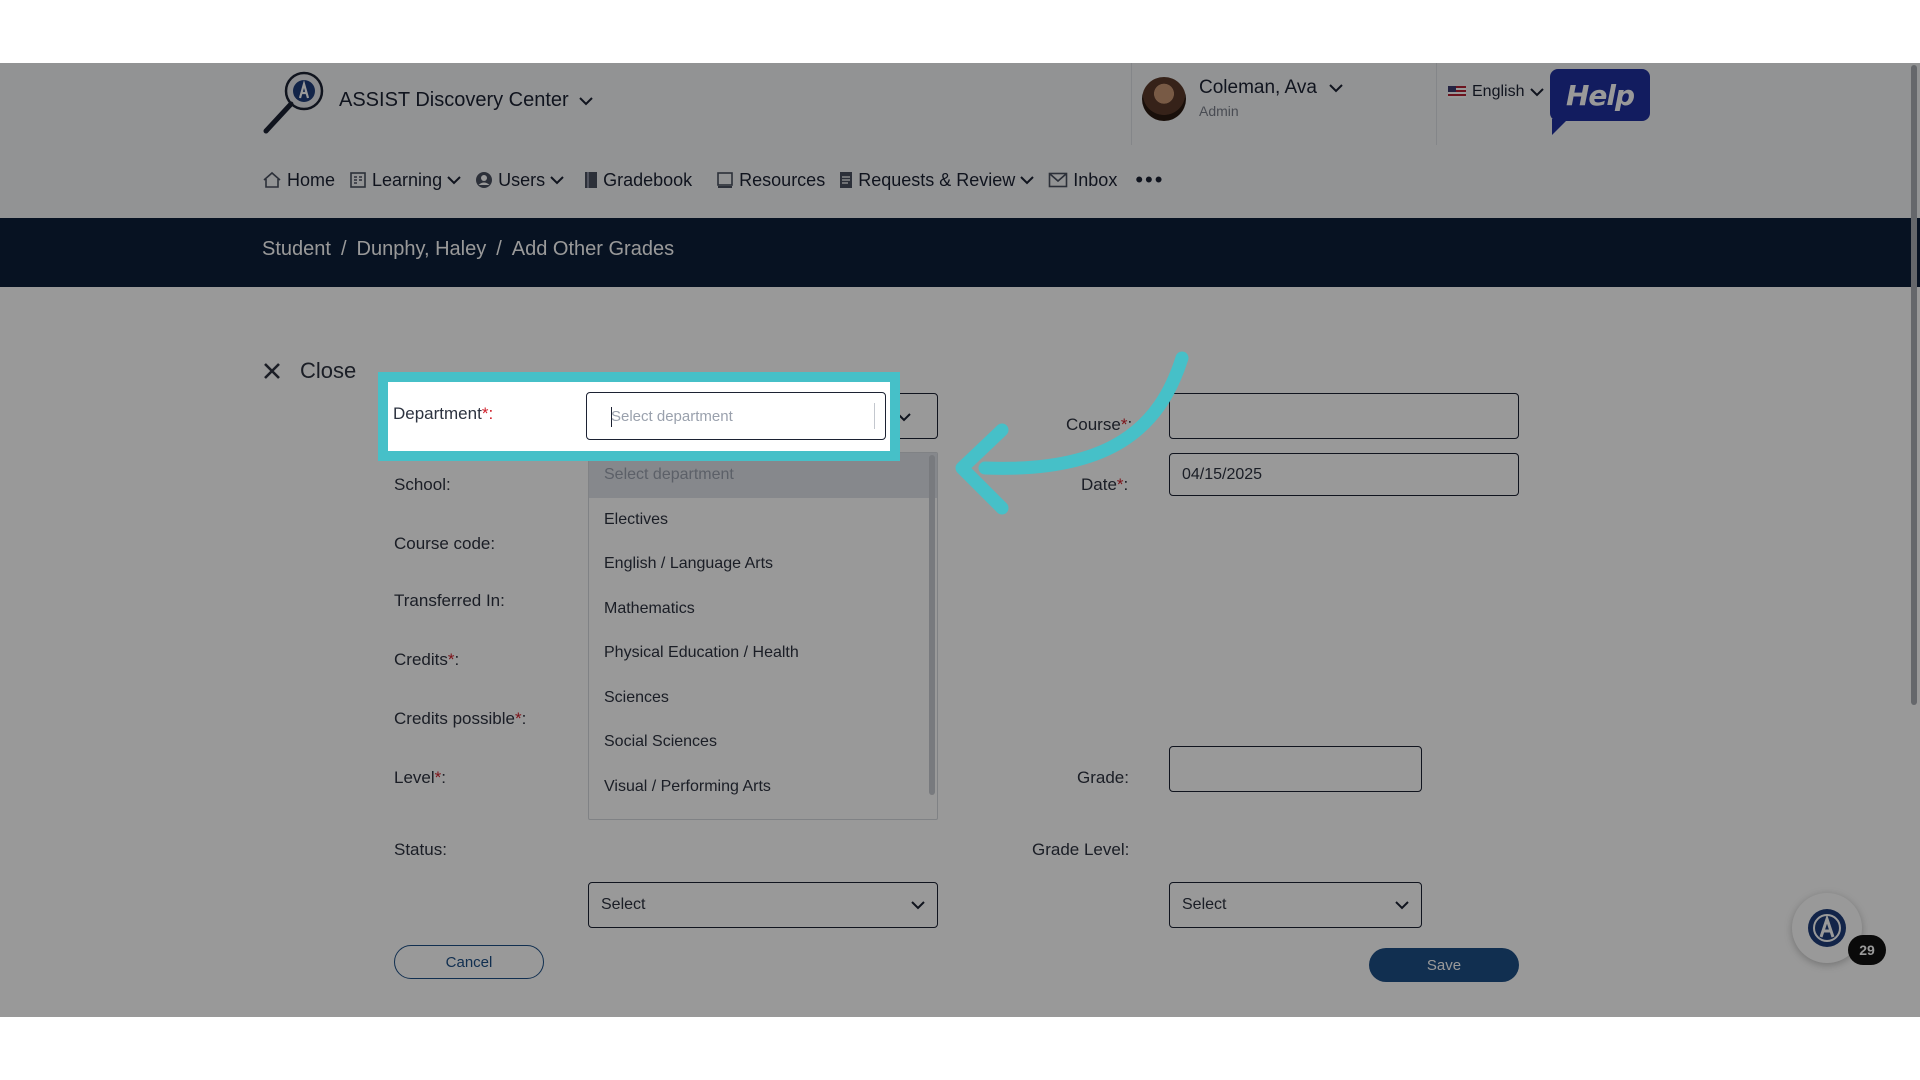 The width and height of the screenshot is (1920, 1080). I want to click on department-label: Department*:, so click(443, 413).